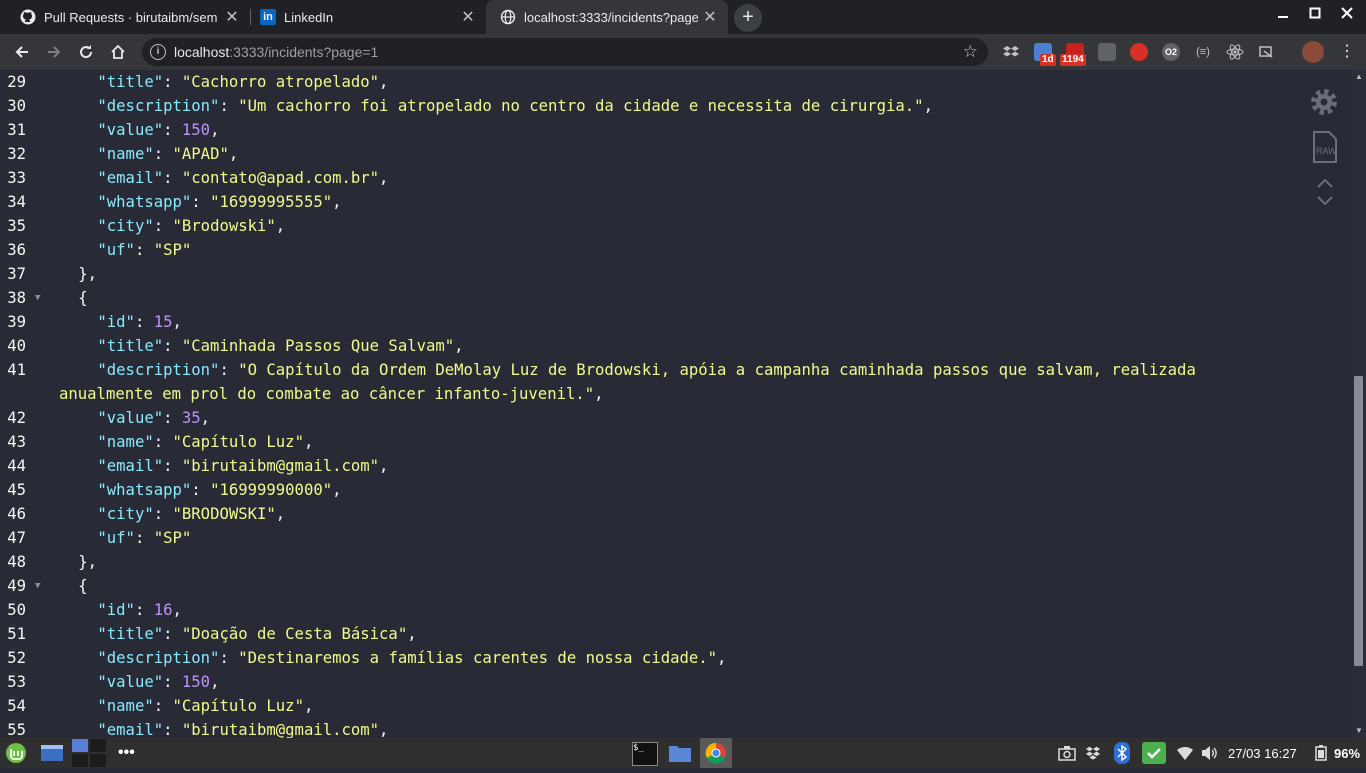  I want to click on screen-extension-icon, so click(1267, 52).